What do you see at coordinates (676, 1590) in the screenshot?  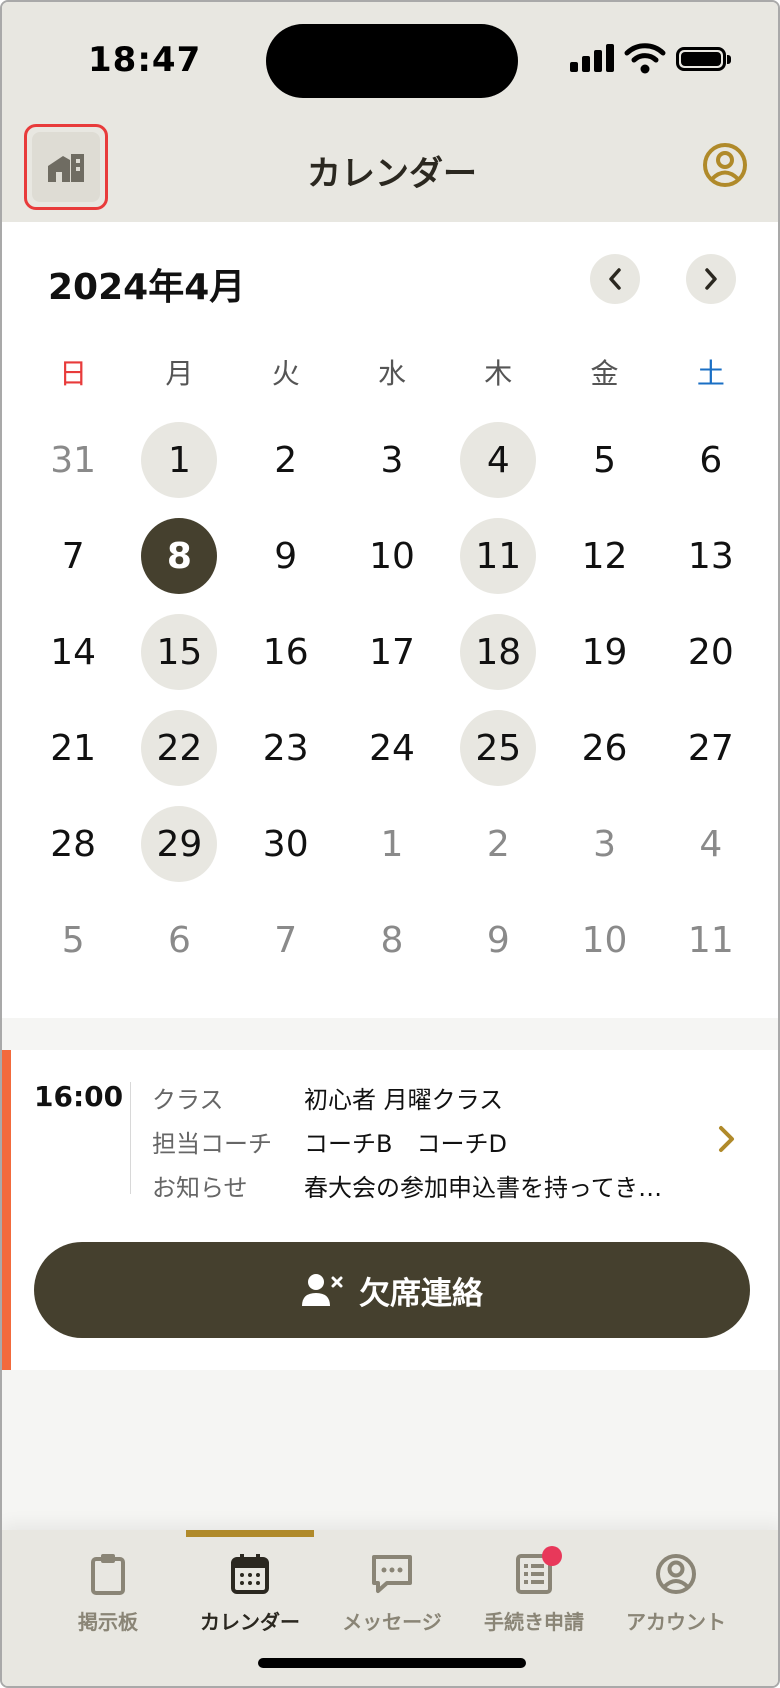 I see `tab-account: アカウント` at bounding box center [676, 1590].